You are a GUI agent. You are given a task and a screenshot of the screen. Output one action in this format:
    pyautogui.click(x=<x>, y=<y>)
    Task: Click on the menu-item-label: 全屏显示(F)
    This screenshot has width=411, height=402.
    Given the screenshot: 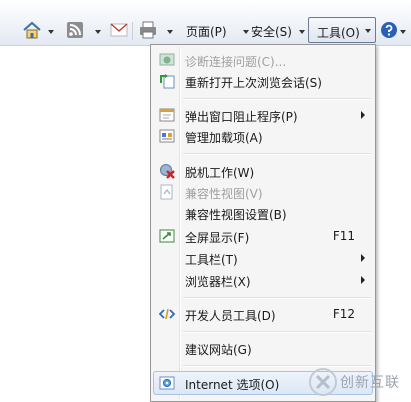 What is the action you would take?
    pyautogui.click(x=217, y=238)
    